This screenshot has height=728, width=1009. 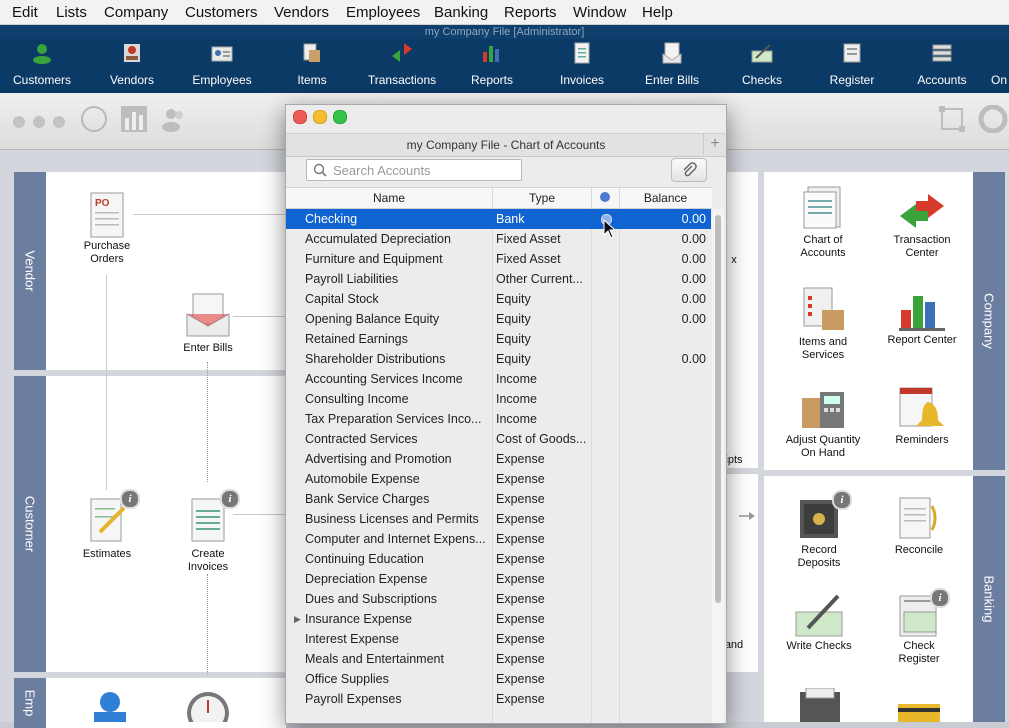 I want to click on account-row: Accumulated Depreciation Fixed Asset 0.00, so click(x=498, y=239).